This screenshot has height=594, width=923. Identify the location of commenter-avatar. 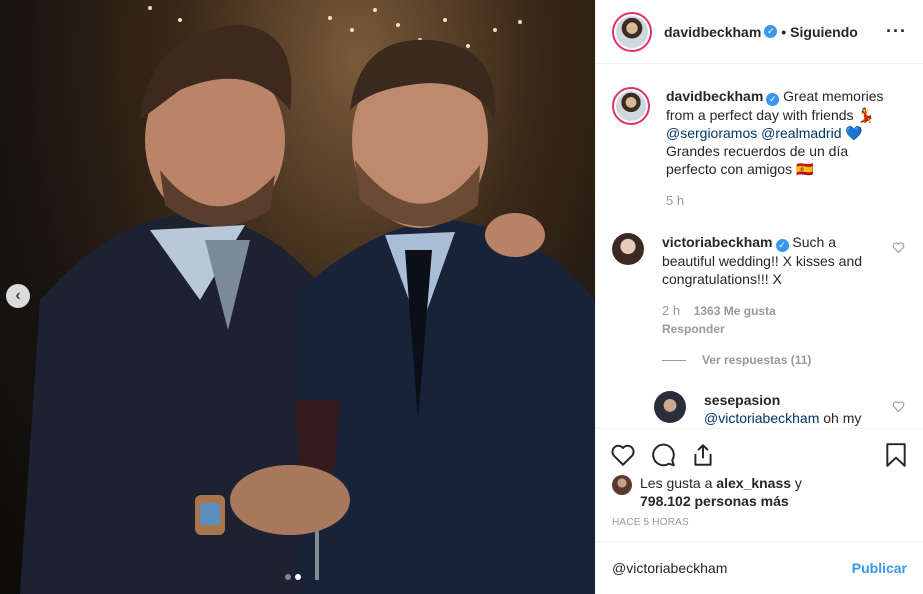
(628, 249).